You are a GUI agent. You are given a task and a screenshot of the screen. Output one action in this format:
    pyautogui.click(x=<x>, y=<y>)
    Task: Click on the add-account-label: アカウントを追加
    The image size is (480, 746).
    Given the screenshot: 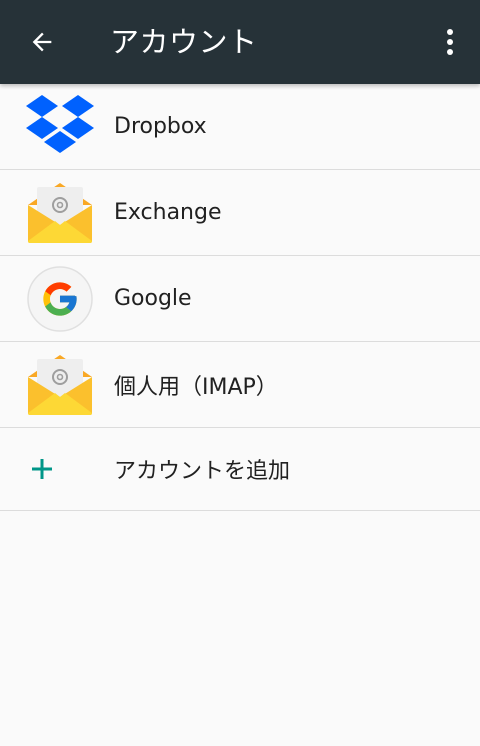 What is the action you would take?
    pyautogui.click(x=202, y=471)
    